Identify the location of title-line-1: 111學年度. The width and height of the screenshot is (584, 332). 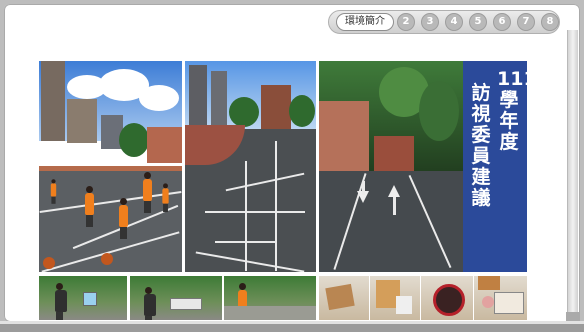
(517, 110).